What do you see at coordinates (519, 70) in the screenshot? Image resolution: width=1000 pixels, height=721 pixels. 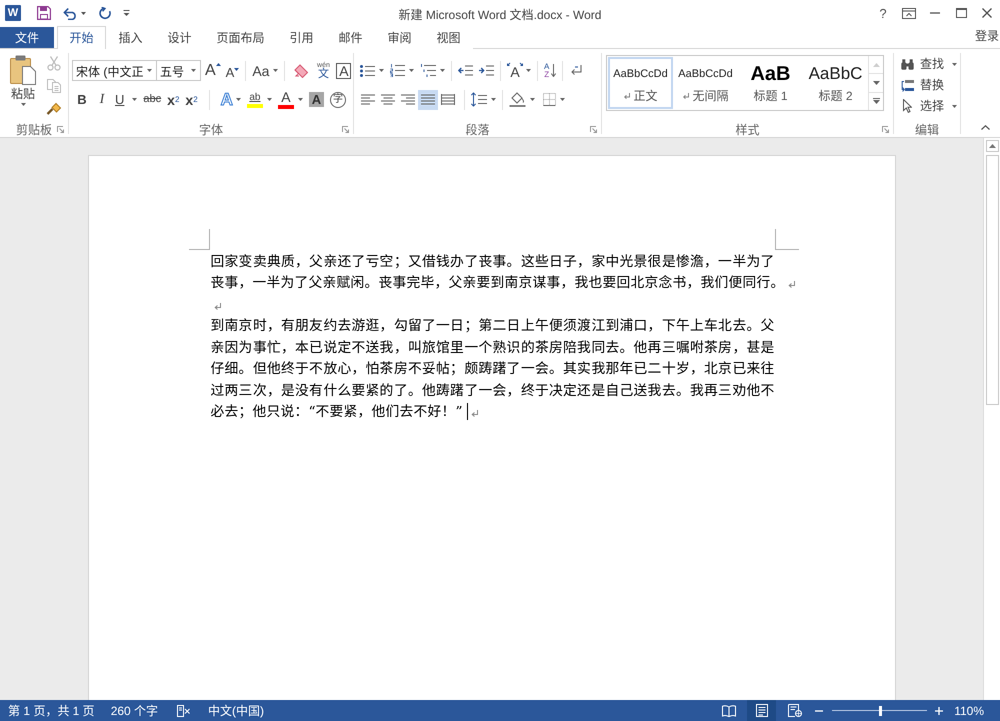 I see `asian-layout-button: A` at bounding box center [519, 70].